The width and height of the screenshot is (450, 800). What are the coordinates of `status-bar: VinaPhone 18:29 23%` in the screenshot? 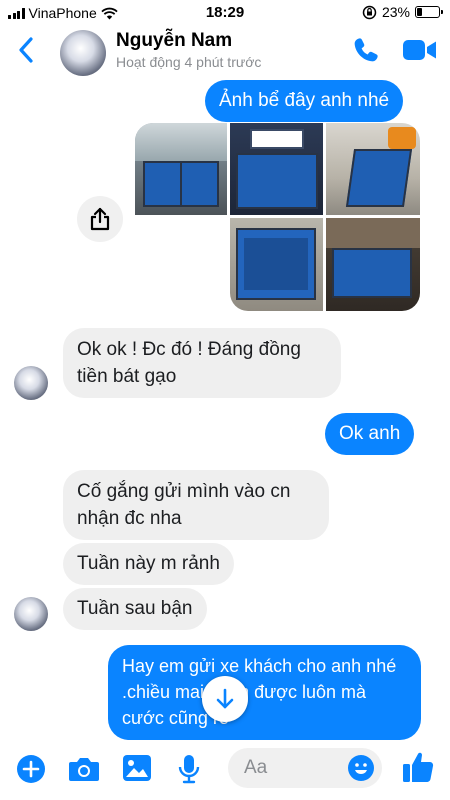 It's located at (225, 13).